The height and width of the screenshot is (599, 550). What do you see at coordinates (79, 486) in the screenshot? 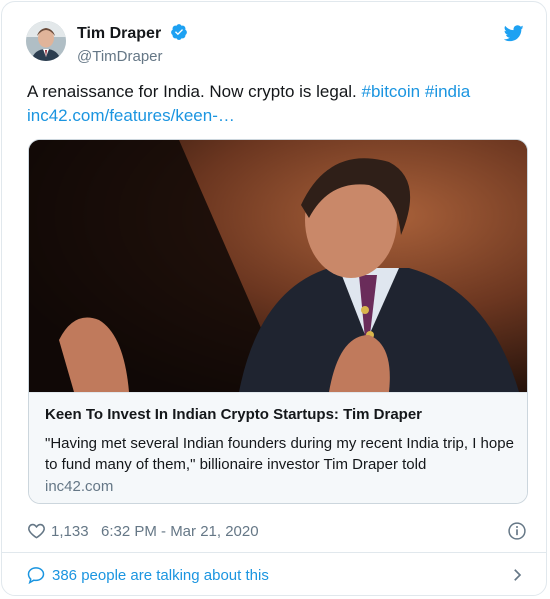
I see `card-domain: inc42.com` at bounding box center [79, 486].